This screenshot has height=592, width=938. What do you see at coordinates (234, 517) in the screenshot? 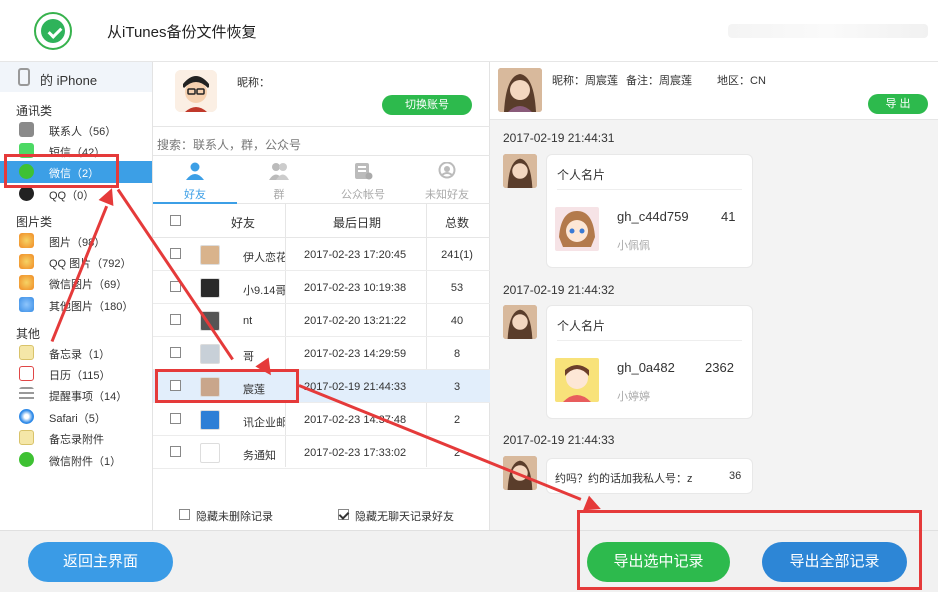
I see `hide-deleted-label: 隐藏未删除记录` at bounding box center [234, 517].